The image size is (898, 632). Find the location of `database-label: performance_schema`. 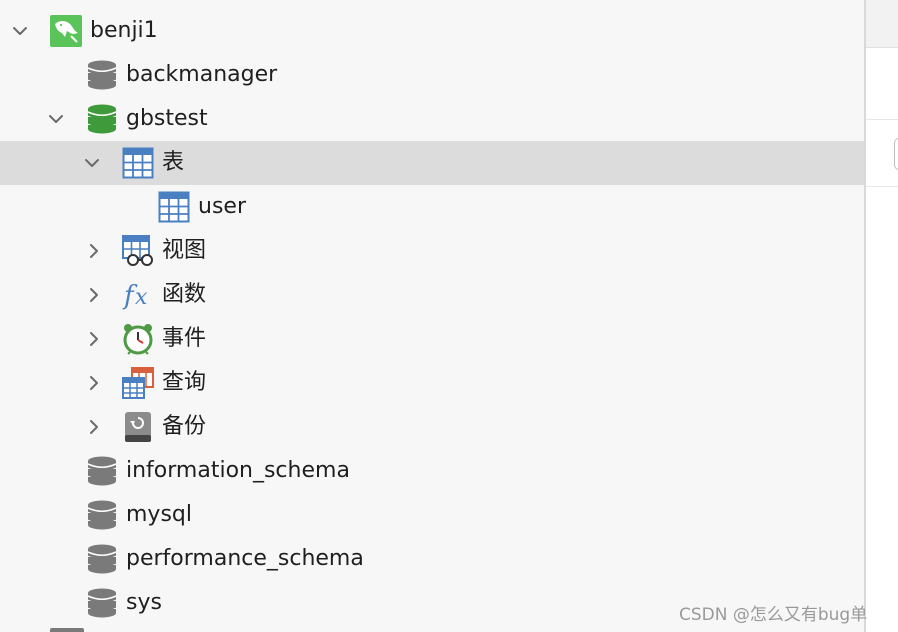

database-label: performance_schema is located at coordinates (245, 558).